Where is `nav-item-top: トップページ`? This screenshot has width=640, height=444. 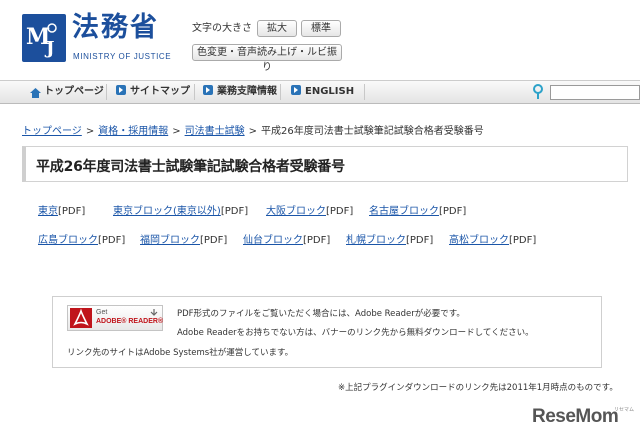 nav-item-top: トップページ is located at coordinates (67, 92).